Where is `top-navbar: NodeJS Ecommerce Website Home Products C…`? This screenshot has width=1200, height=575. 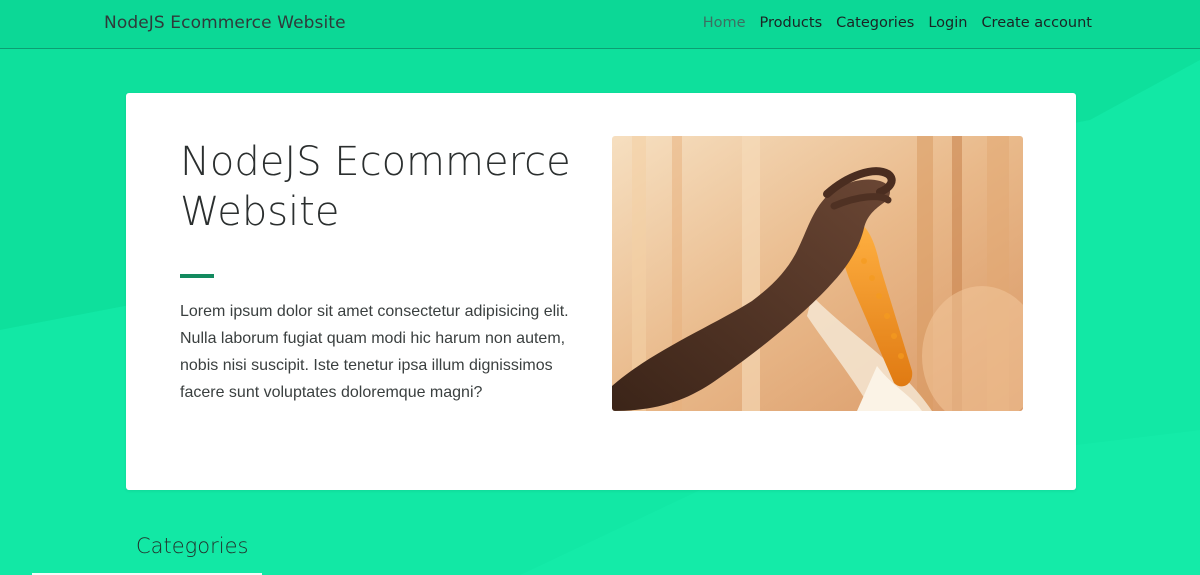 top-navbar: NodeJS Ecommerce Website Home Products C… is located at coordinates (600, 24).